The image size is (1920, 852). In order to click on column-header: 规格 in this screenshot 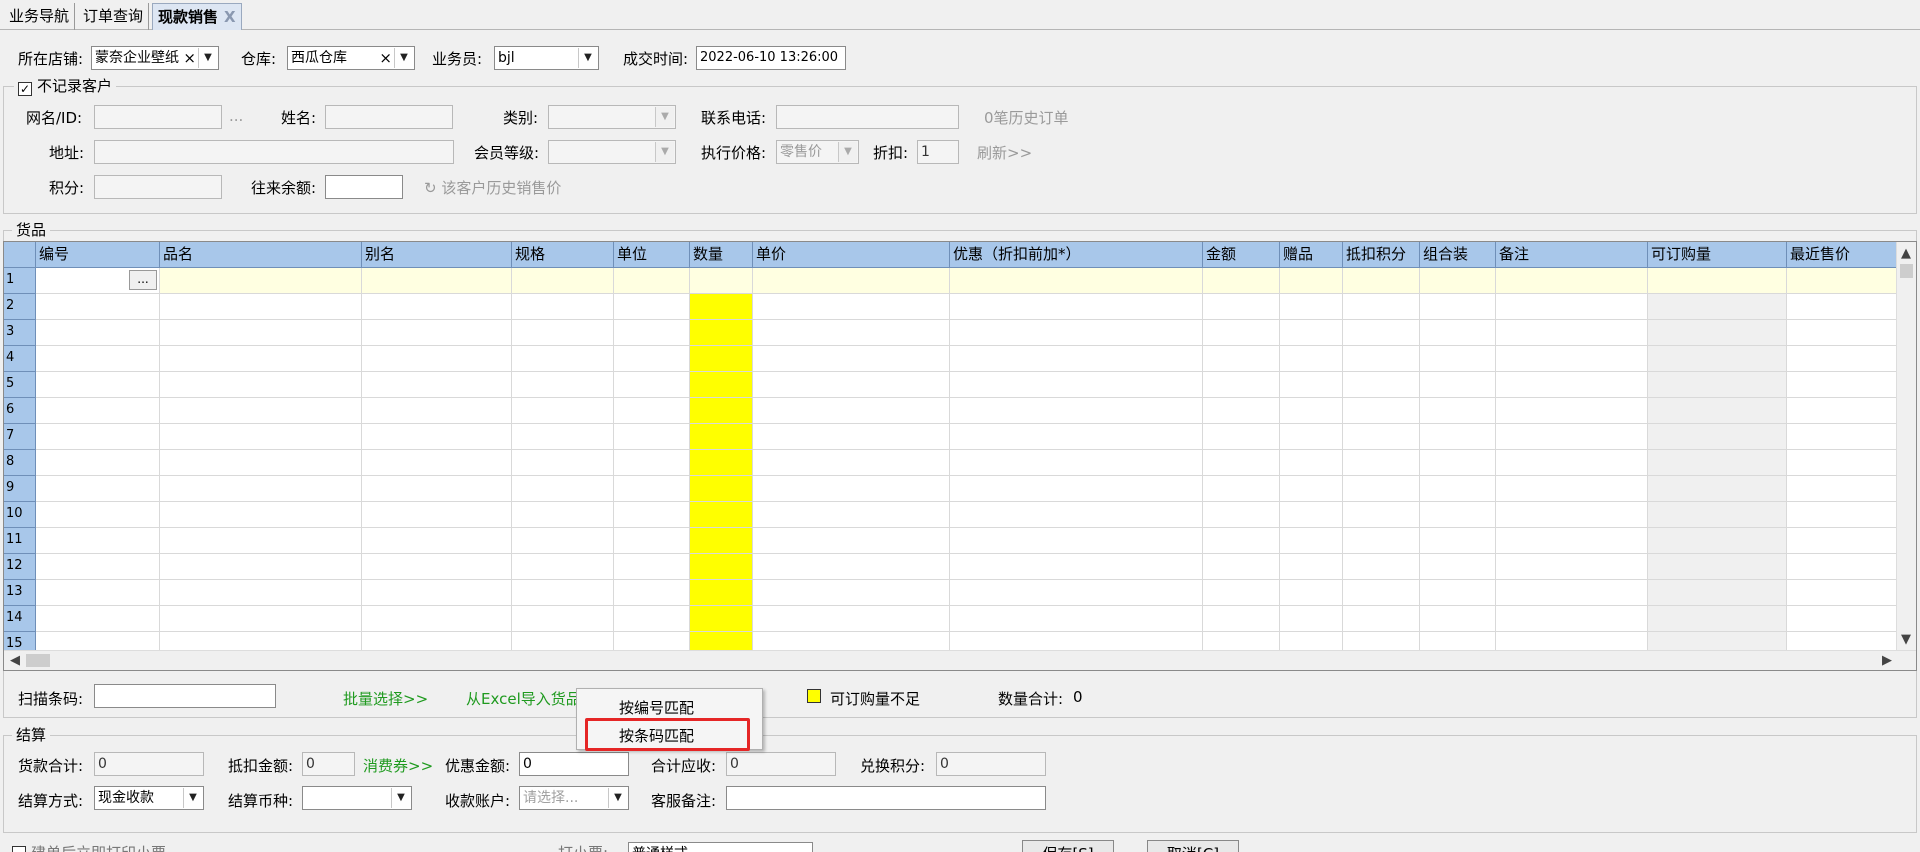, I will do `click(563, 255)`.